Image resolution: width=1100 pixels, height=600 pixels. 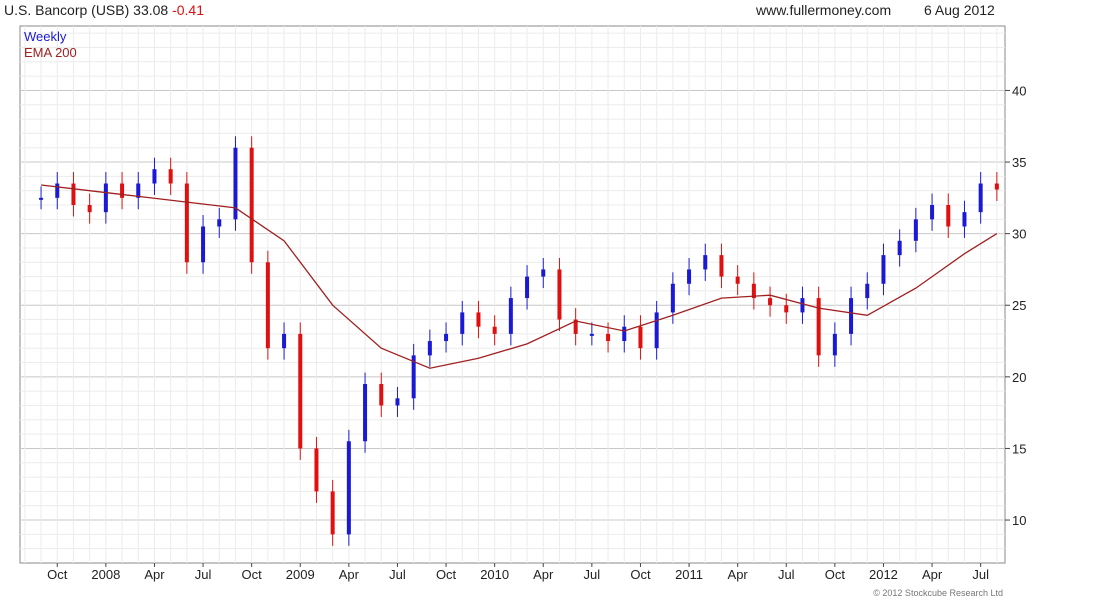 I want to click on y-tick-label: 10, so click(x=1019, y=520).